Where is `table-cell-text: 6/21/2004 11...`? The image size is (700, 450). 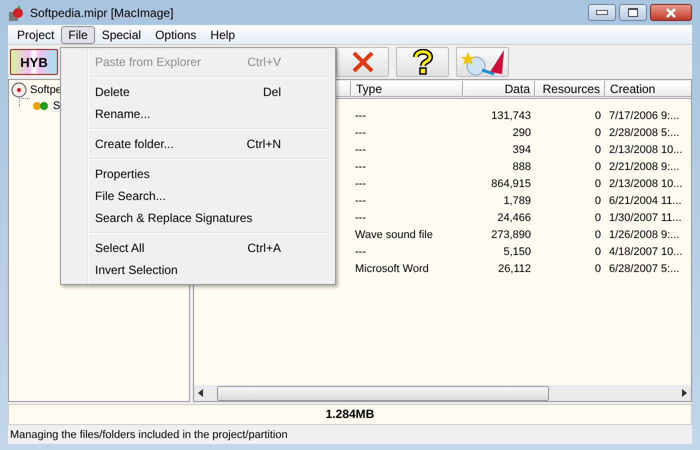
table-cell-text: 6/21/2004 11... is located at coordinates (645, 200).